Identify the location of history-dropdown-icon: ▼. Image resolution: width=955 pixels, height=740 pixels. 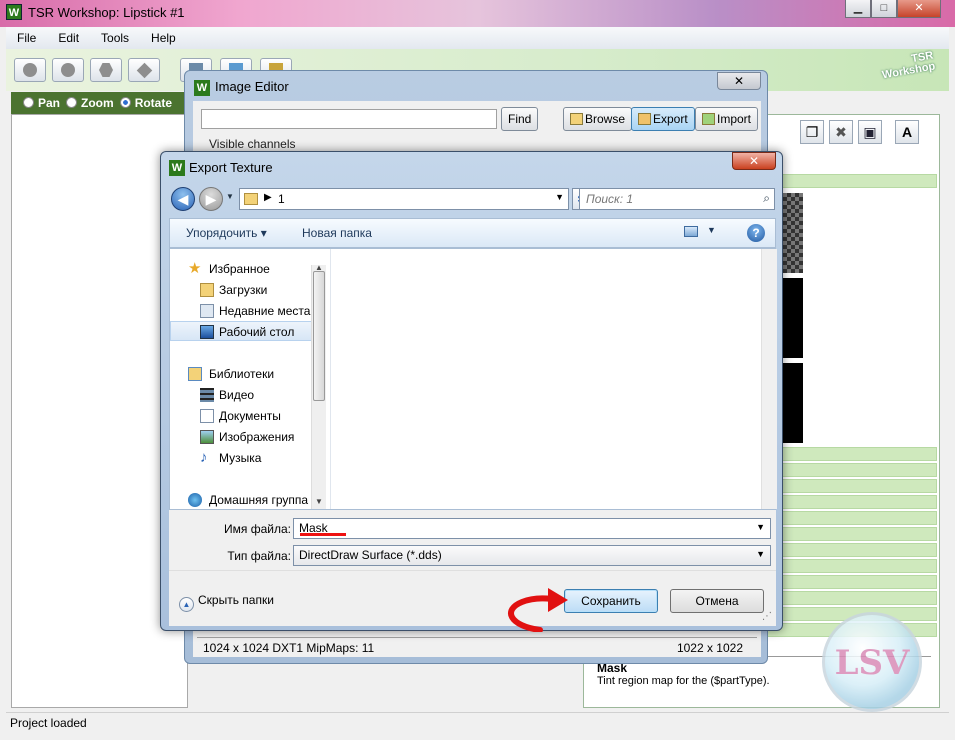
(230, 196).